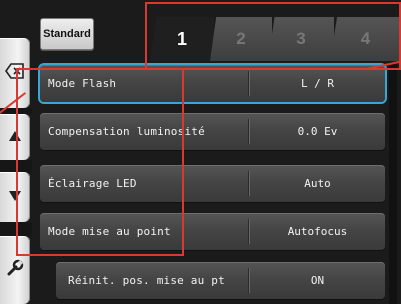 The width and height of the screenshot is (401, 304). Describe the element at coordinates (126, 131) in the screenshot. I see `menu-row-label: Compensation luminosité` at that location.